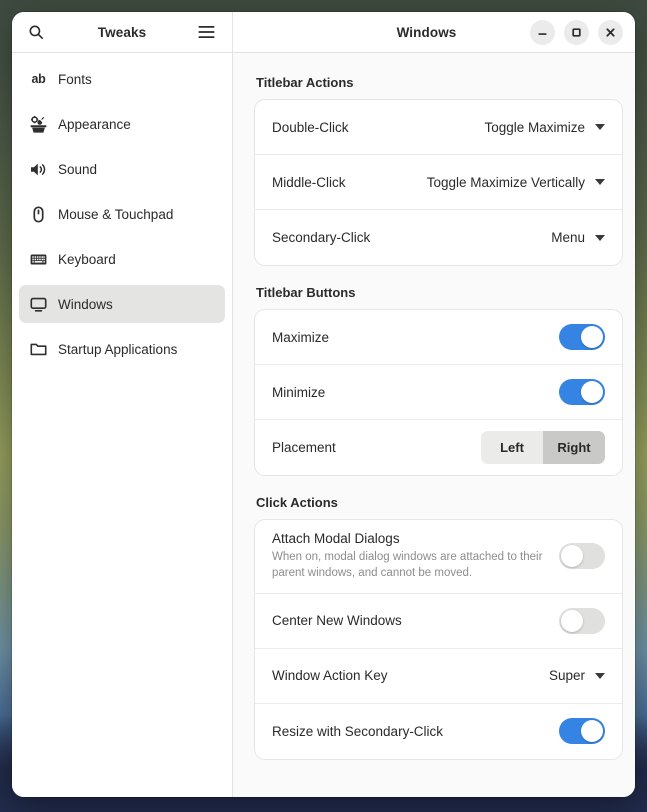 This screenshot has width=647, height=812. Describe the element at coordinates (118, 349) in the screenshot. I see `sidebar-item-label: Startup Applications` at that location.